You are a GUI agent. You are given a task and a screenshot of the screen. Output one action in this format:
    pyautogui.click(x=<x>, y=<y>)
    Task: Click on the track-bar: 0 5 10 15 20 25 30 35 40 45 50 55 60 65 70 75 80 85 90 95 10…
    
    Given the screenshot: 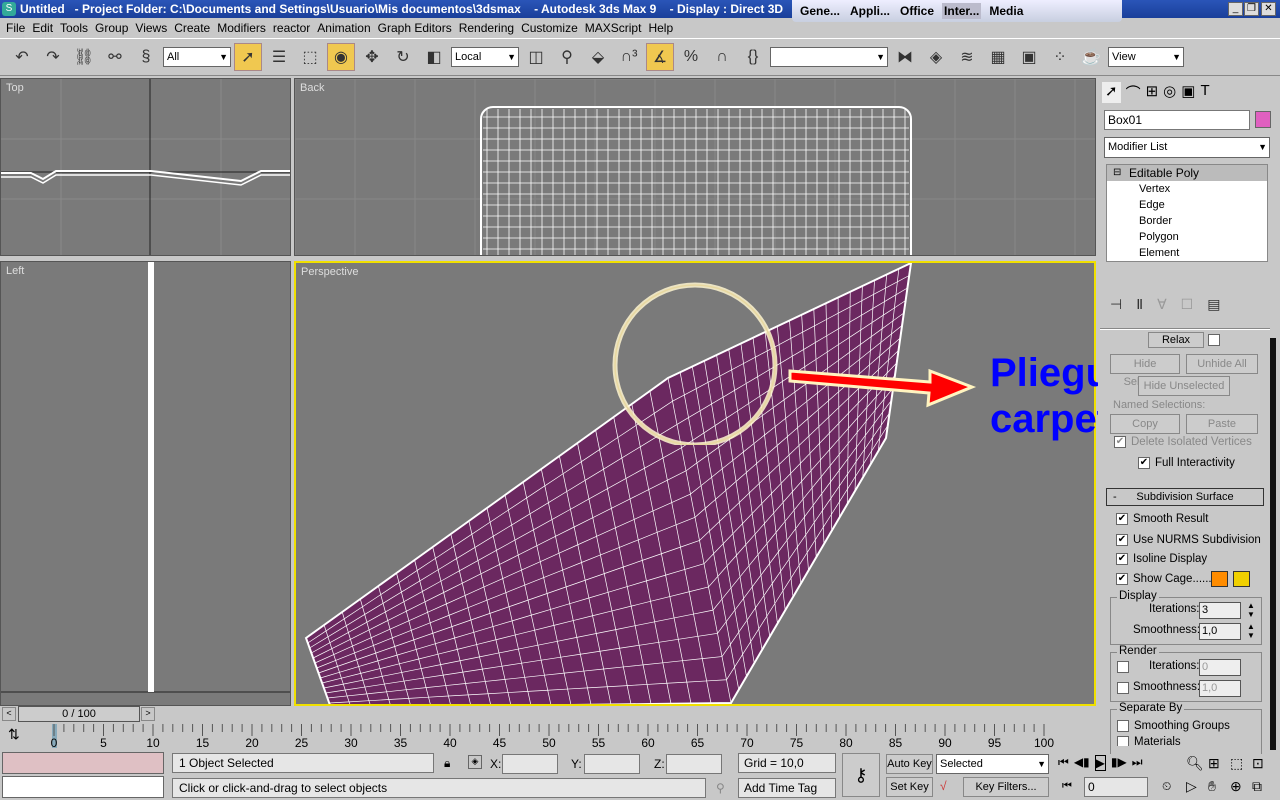 What is the action you would take?
    pyautogui.click(x=550, y=736)
    